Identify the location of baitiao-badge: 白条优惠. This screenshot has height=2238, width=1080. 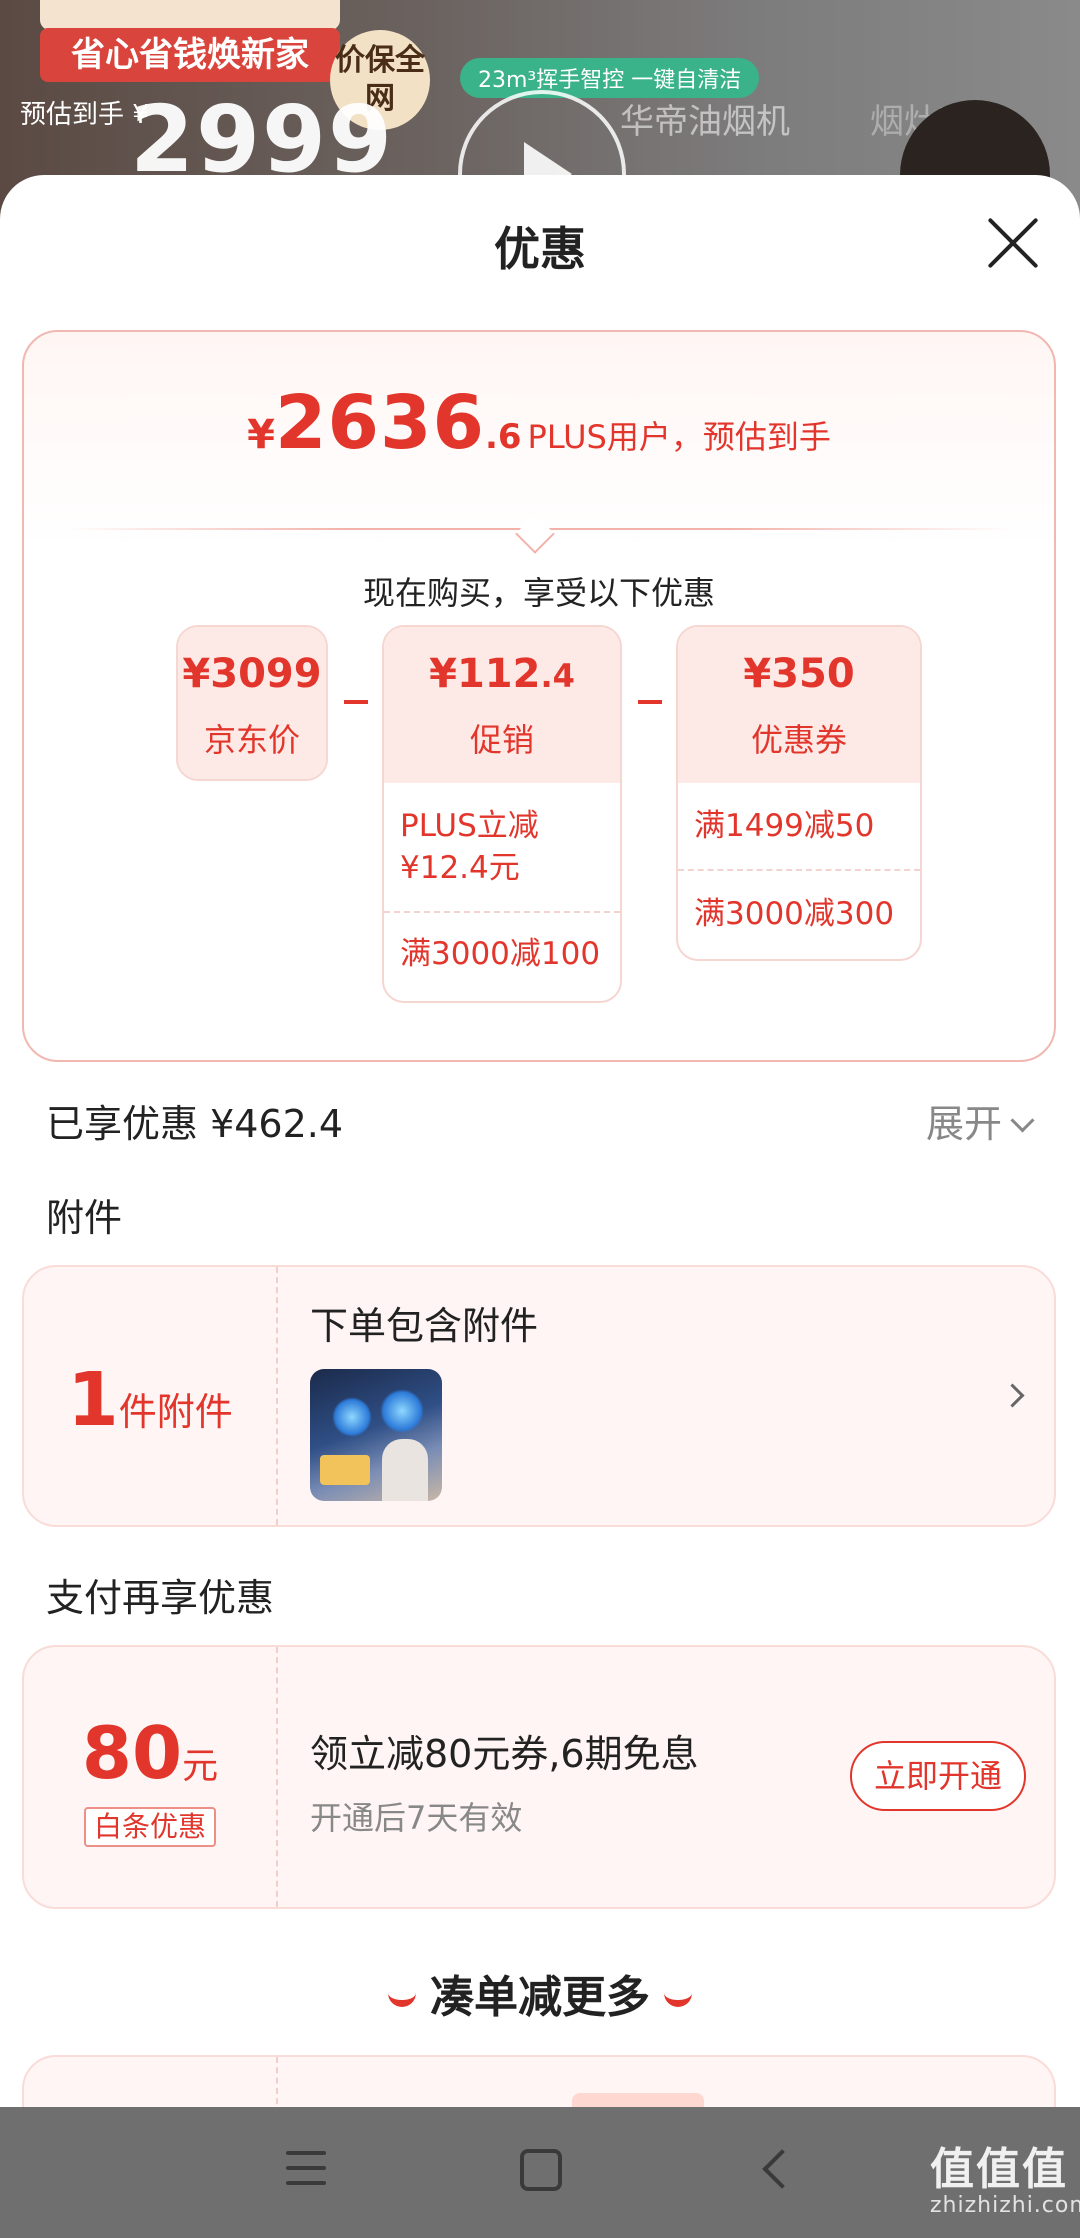
(150, 1827).